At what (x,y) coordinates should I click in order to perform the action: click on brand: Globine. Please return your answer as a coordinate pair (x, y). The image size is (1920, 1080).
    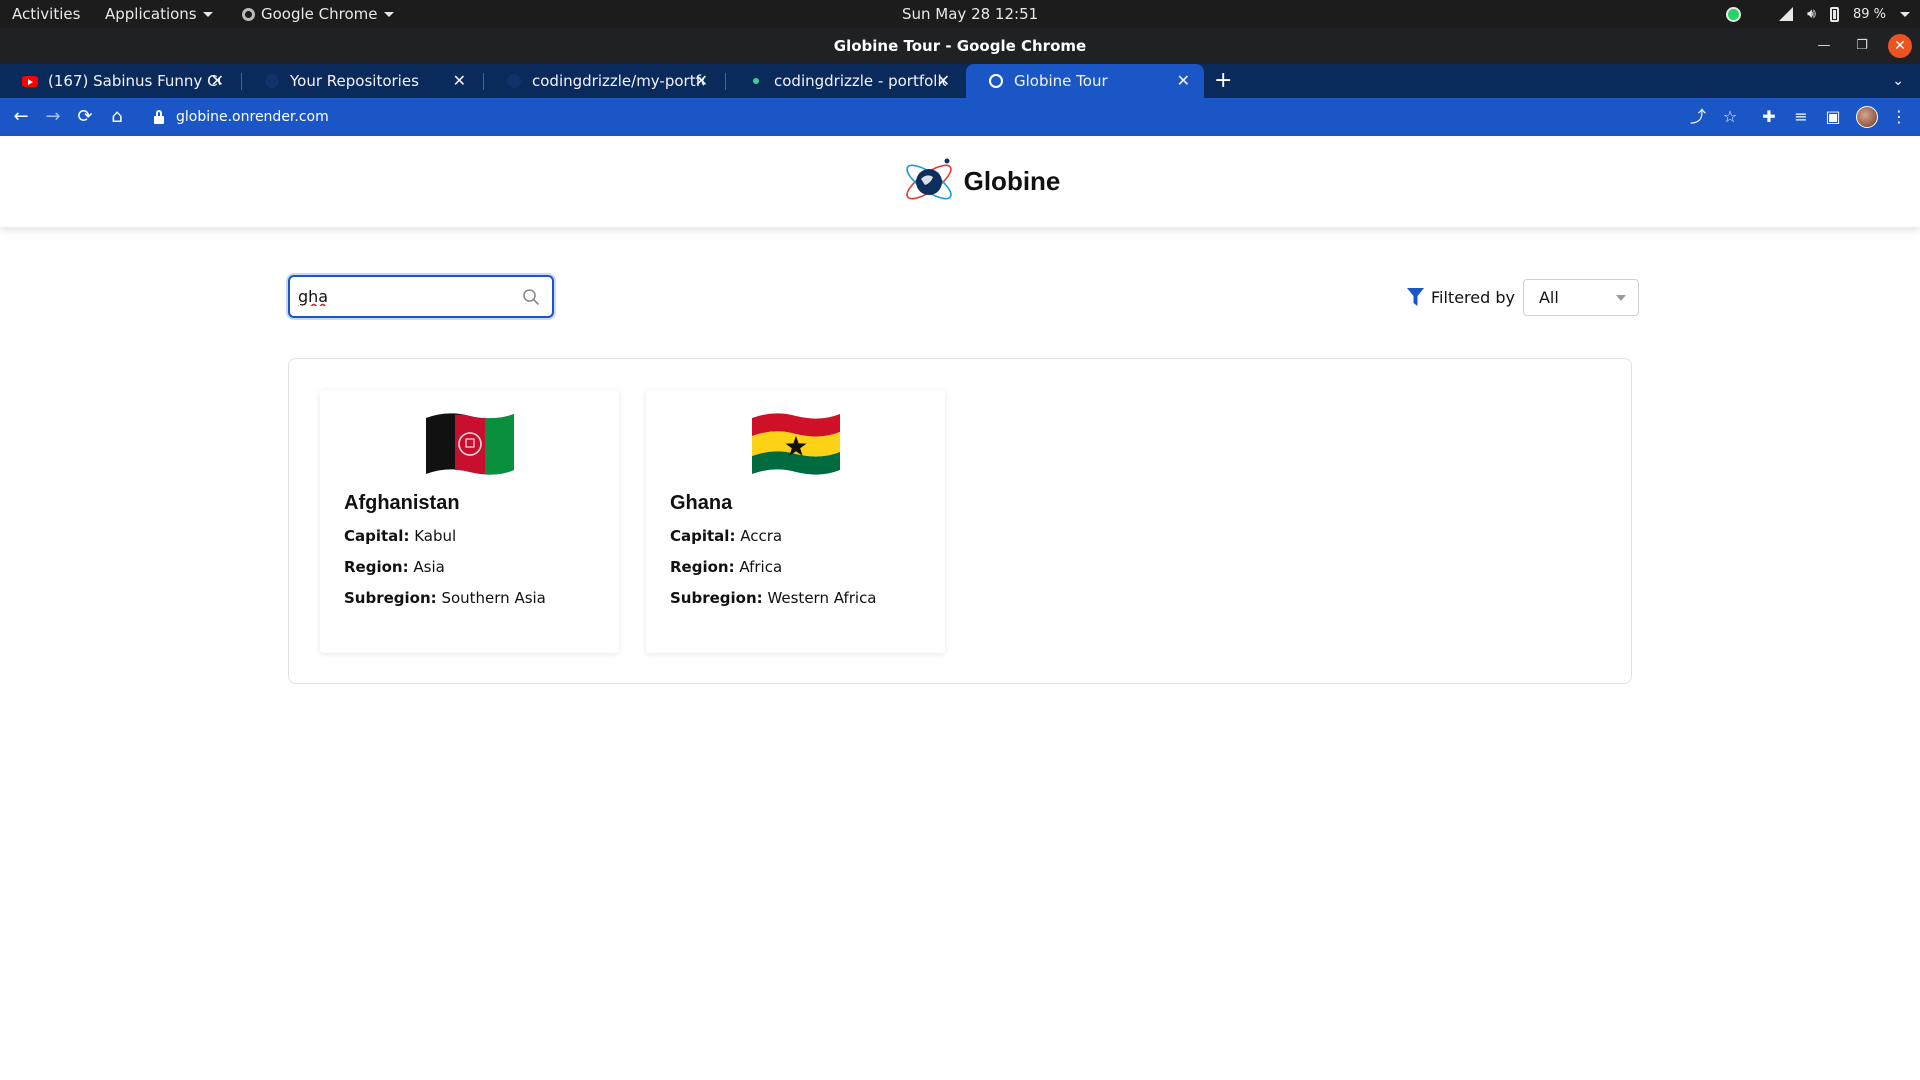
    Looking at the image, I should click on (980, 182).